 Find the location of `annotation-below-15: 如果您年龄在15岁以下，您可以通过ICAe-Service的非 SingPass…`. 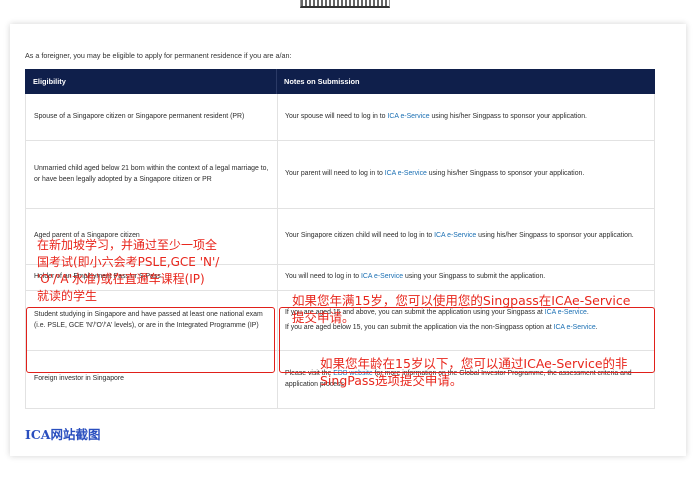

annotation-below-15: 如果您年龄在15岁以下，您可以通过ICAe-Service的非 SingPass… is located at coordinates (474, 372).